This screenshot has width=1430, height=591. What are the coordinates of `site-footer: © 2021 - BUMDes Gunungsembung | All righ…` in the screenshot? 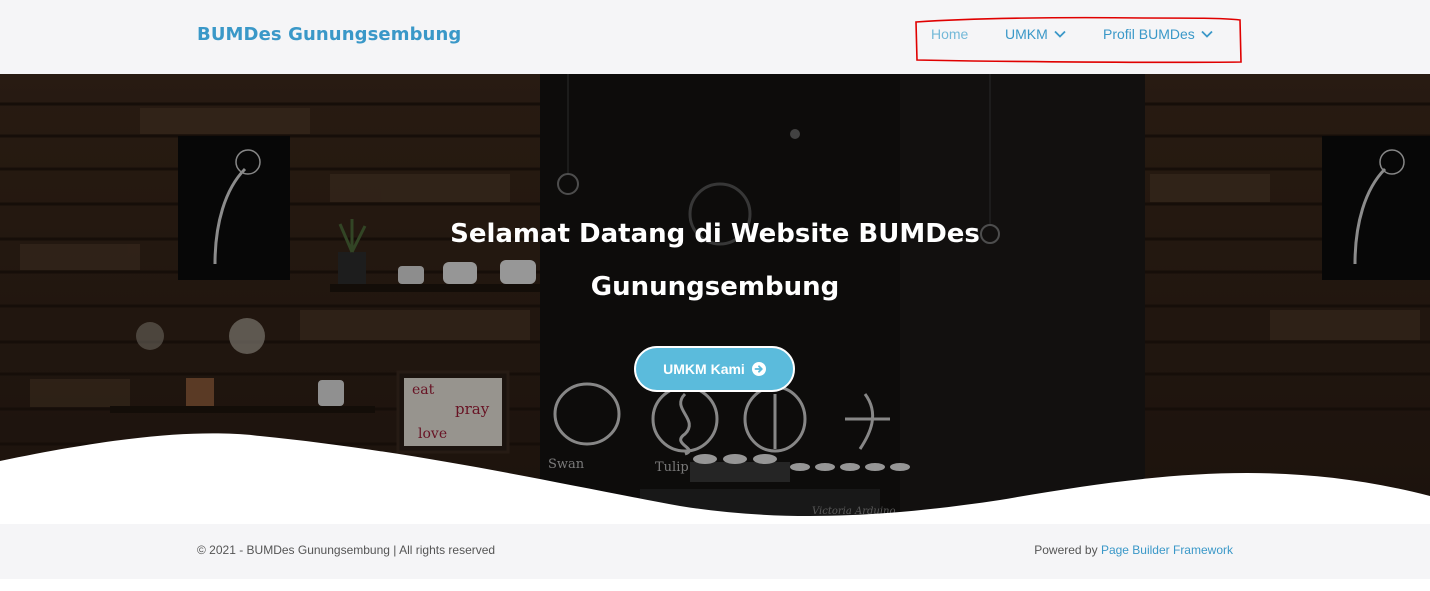 It's located at (715, 551).